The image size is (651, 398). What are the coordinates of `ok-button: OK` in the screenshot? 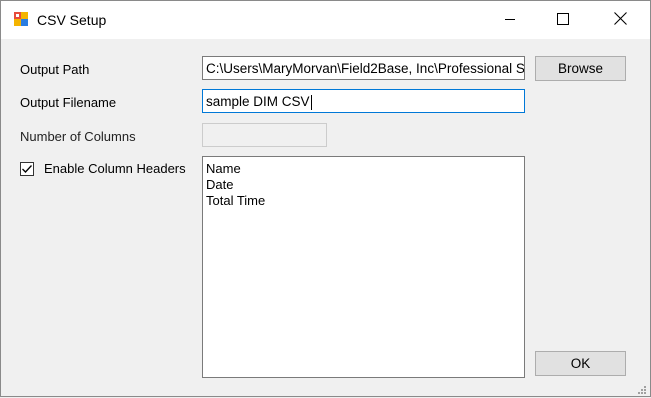 It's located at (580, 363).